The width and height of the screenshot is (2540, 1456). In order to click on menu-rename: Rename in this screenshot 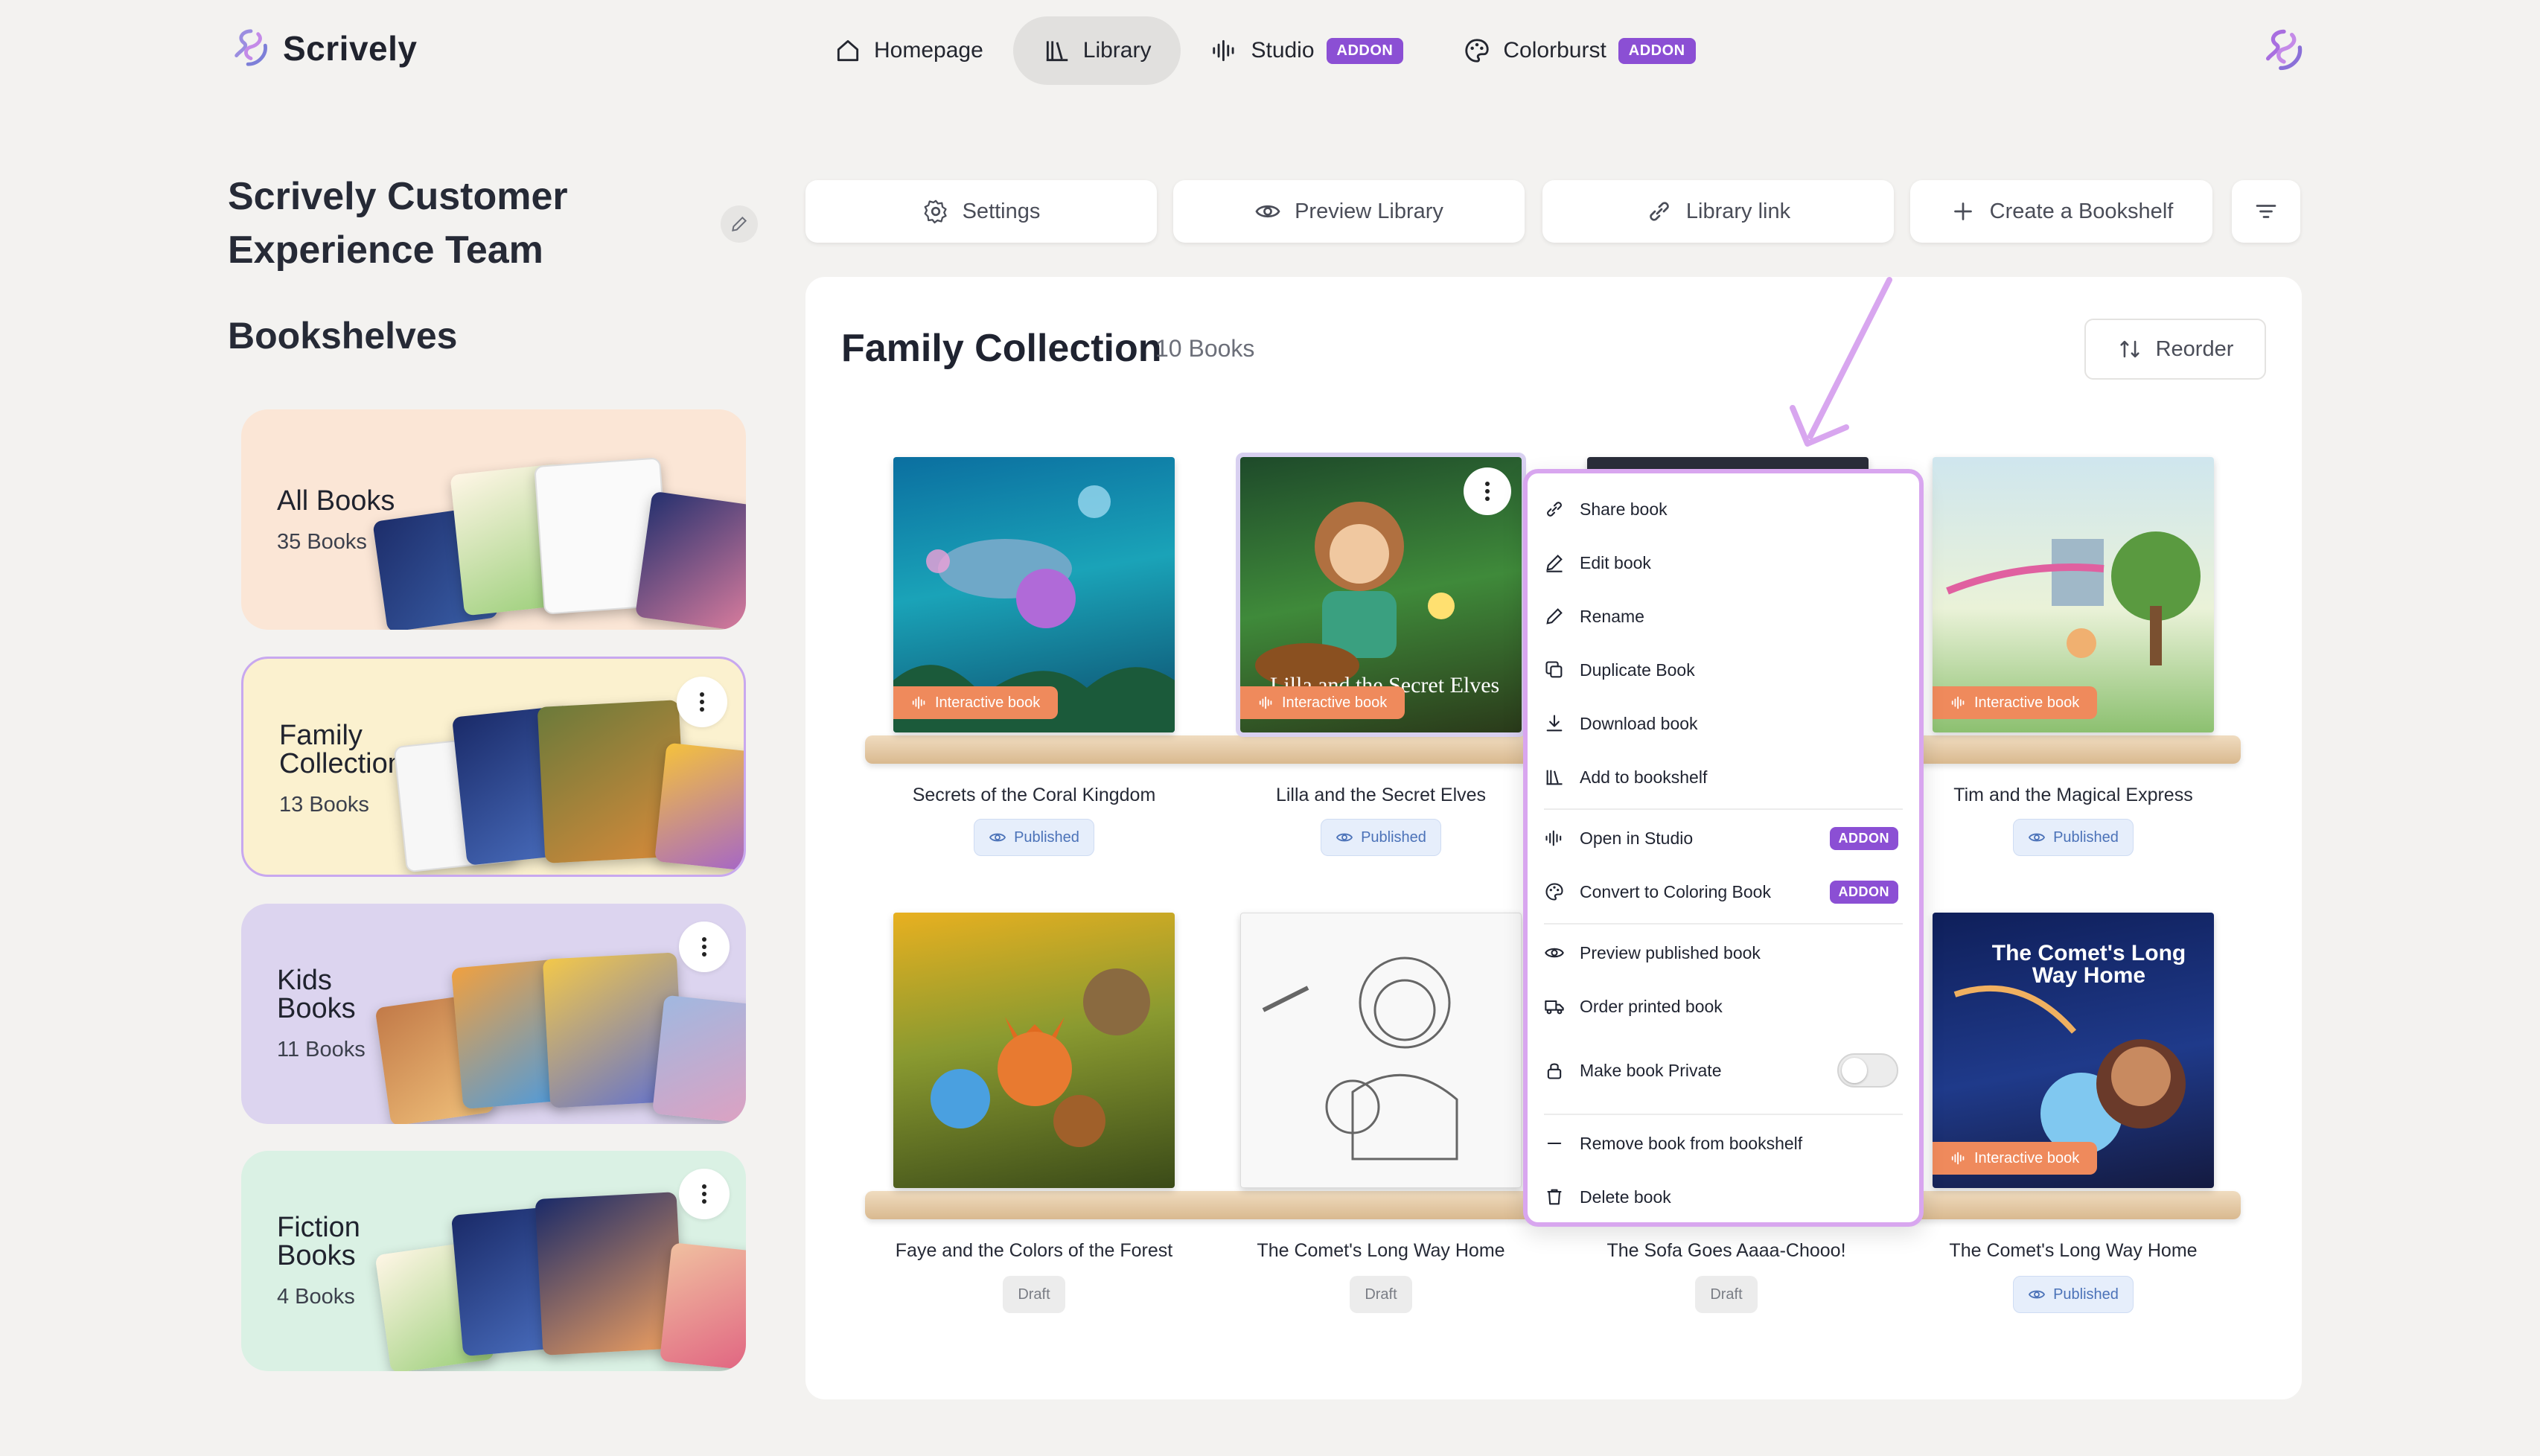, I will do `click(1723, 616)`.